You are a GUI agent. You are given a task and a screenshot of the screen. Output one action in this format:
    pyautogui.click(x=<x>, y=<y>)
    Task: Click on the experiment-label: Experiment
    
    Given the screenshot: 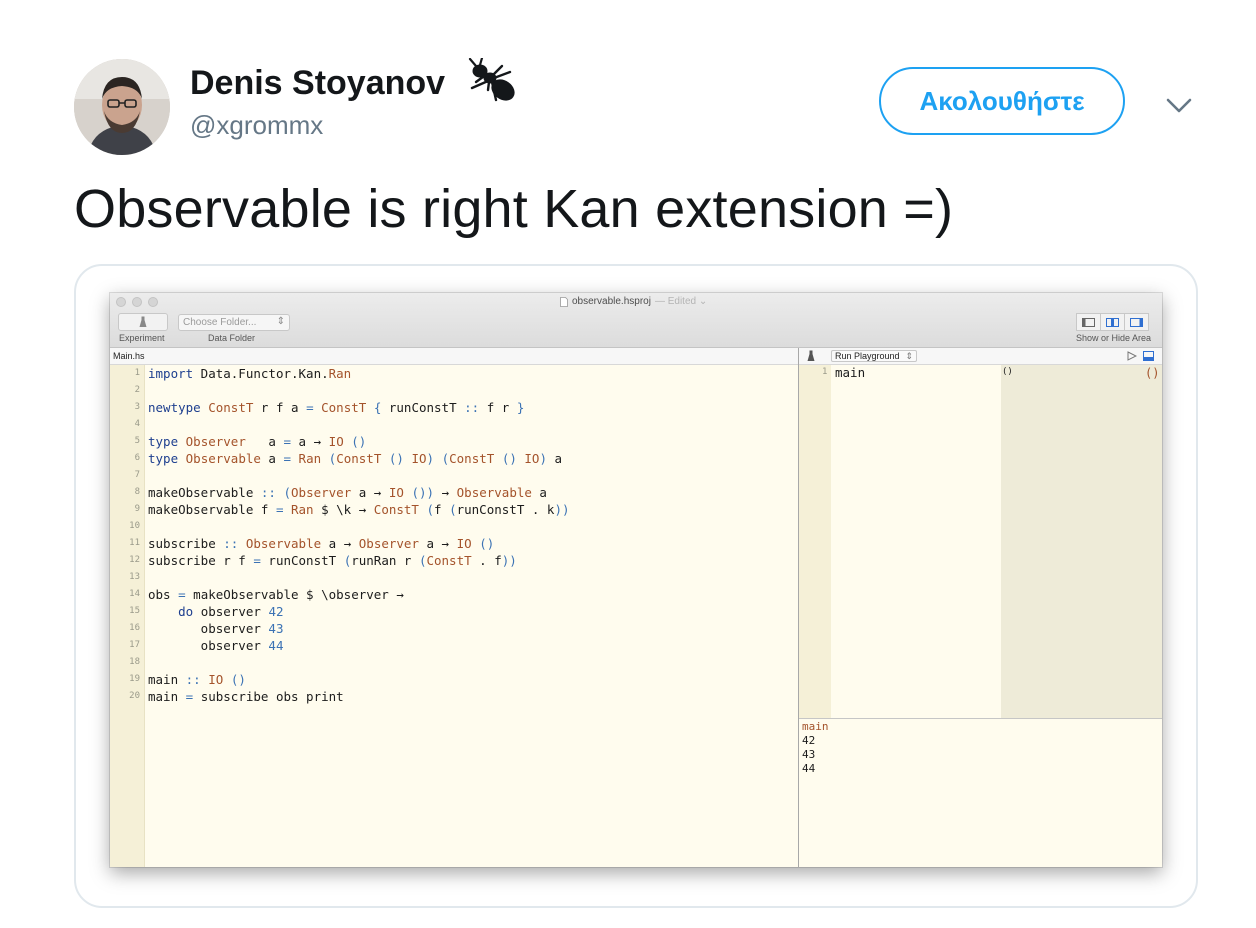 What is the action you would take?
    pyautogui.click(x=142, y=338)
    